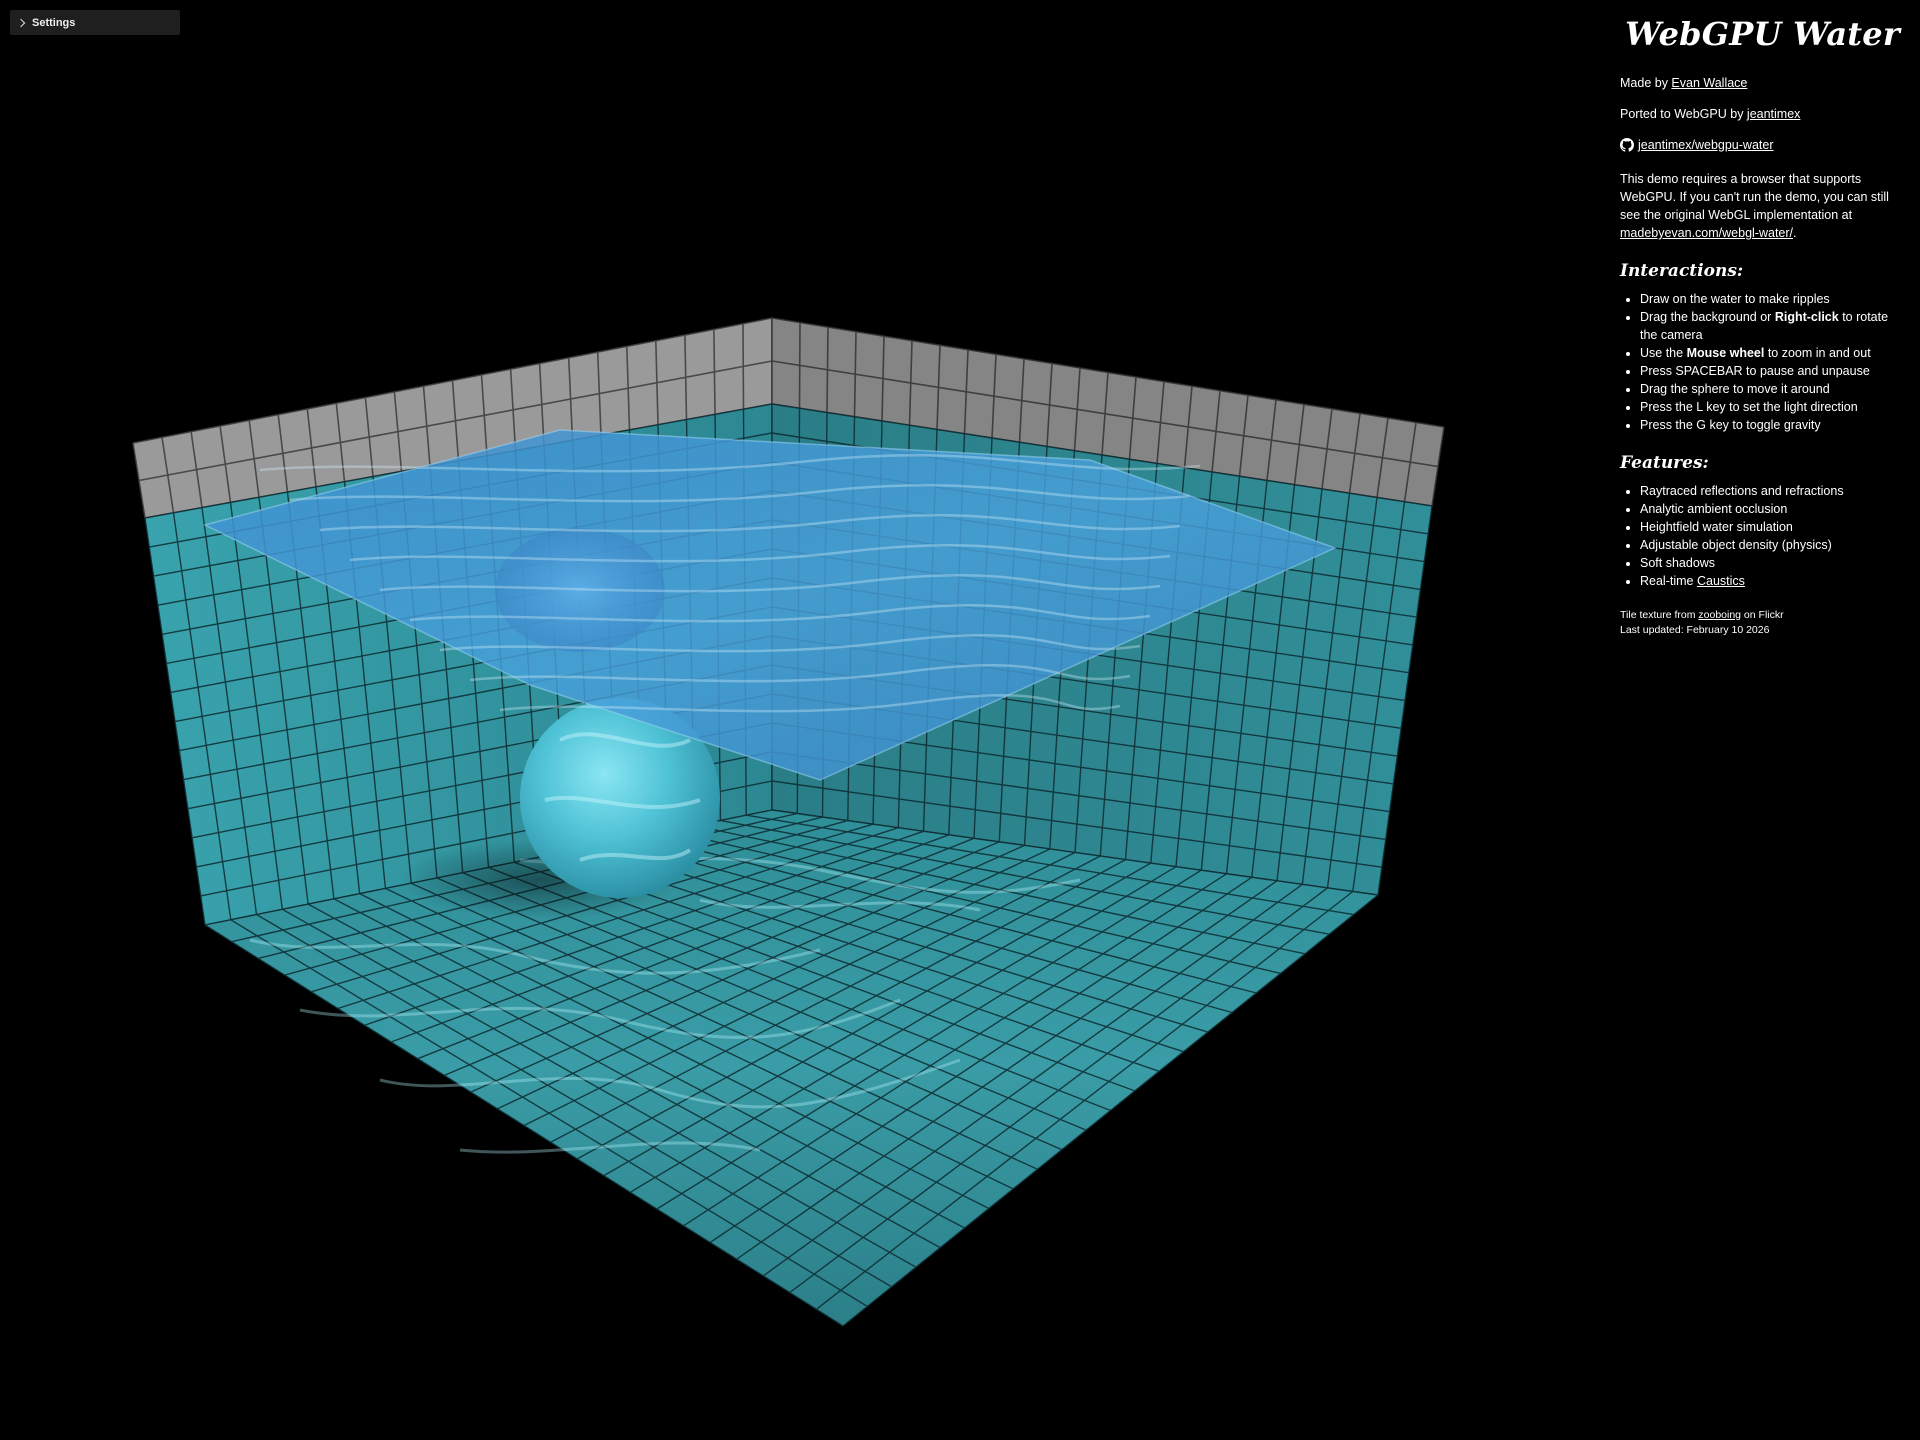 This screenshot has width=1920, height=1440. What do you see at coordinates (1659, 615) in the screenshot?
I see `tile-credit-prefix: Tile texture from` at bounding box center [1659, 615].